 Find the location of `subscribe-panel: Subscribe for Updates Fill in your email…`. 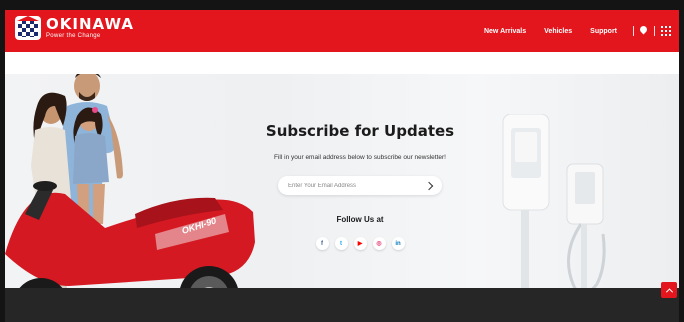

subscribe-panel: Subscribe for Updates Fill in your email… is located at coordinates (360, 186).